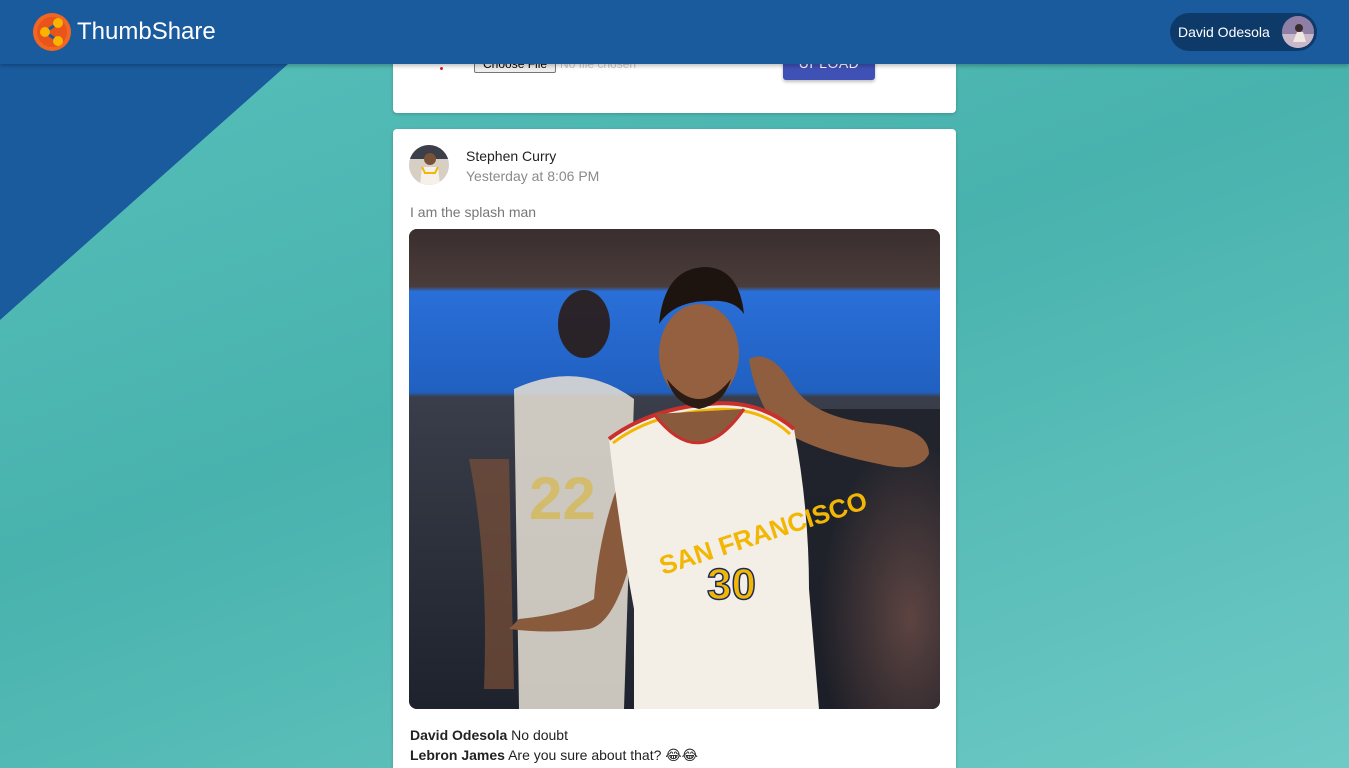 This screenshot has width=1349, height=768. I want to click on post-timestamp: Yesterday at 8:06 PM, so click(533, 176).